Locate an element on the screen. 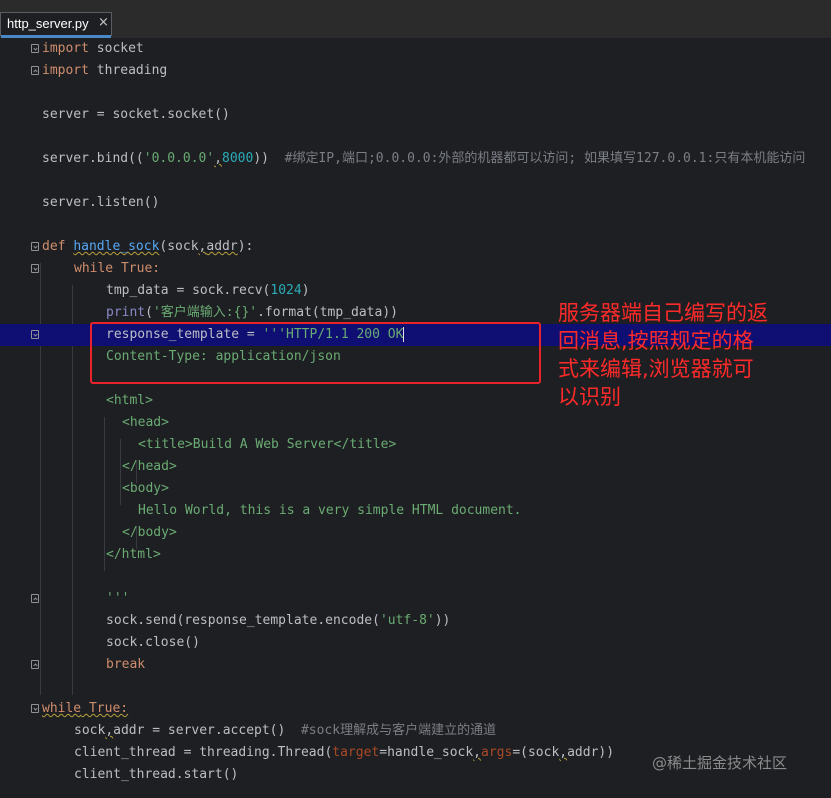 The height and width of the screenshot is (798, 831). string-literal: </body> is located at coordinates (149, 532).